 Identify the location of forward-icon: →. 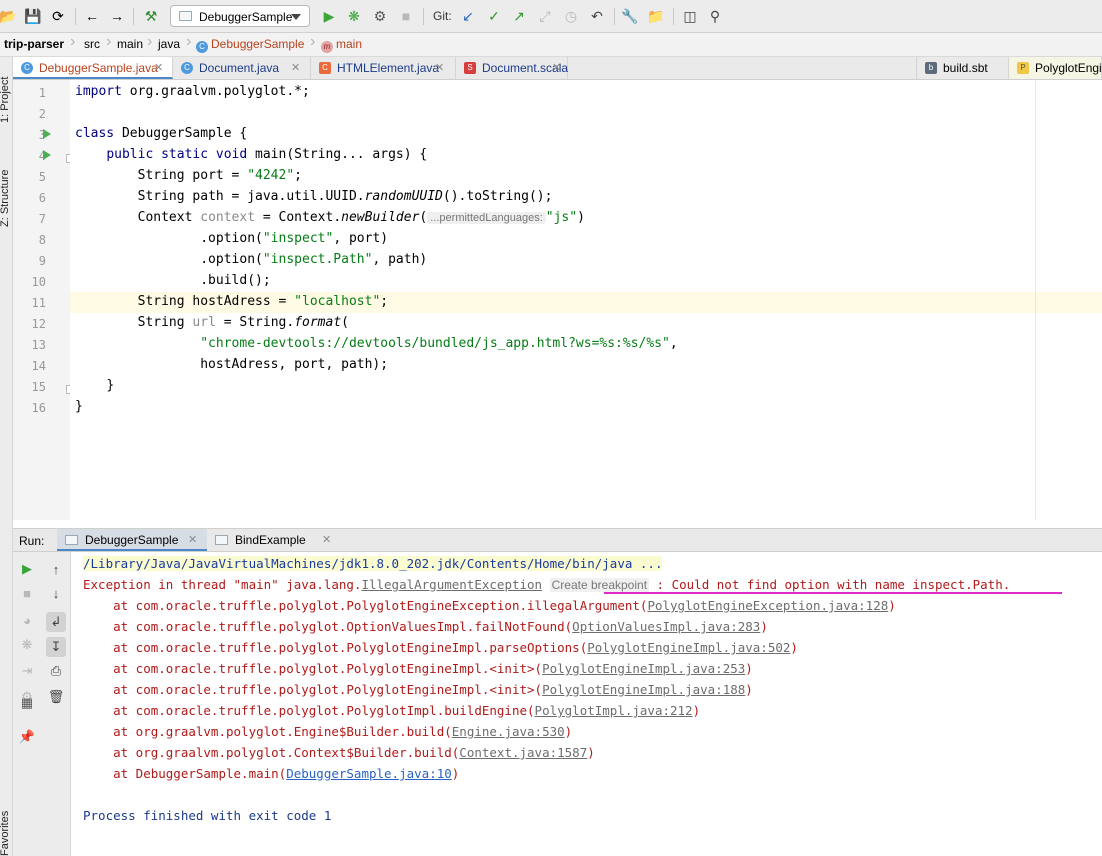
(117, 16).